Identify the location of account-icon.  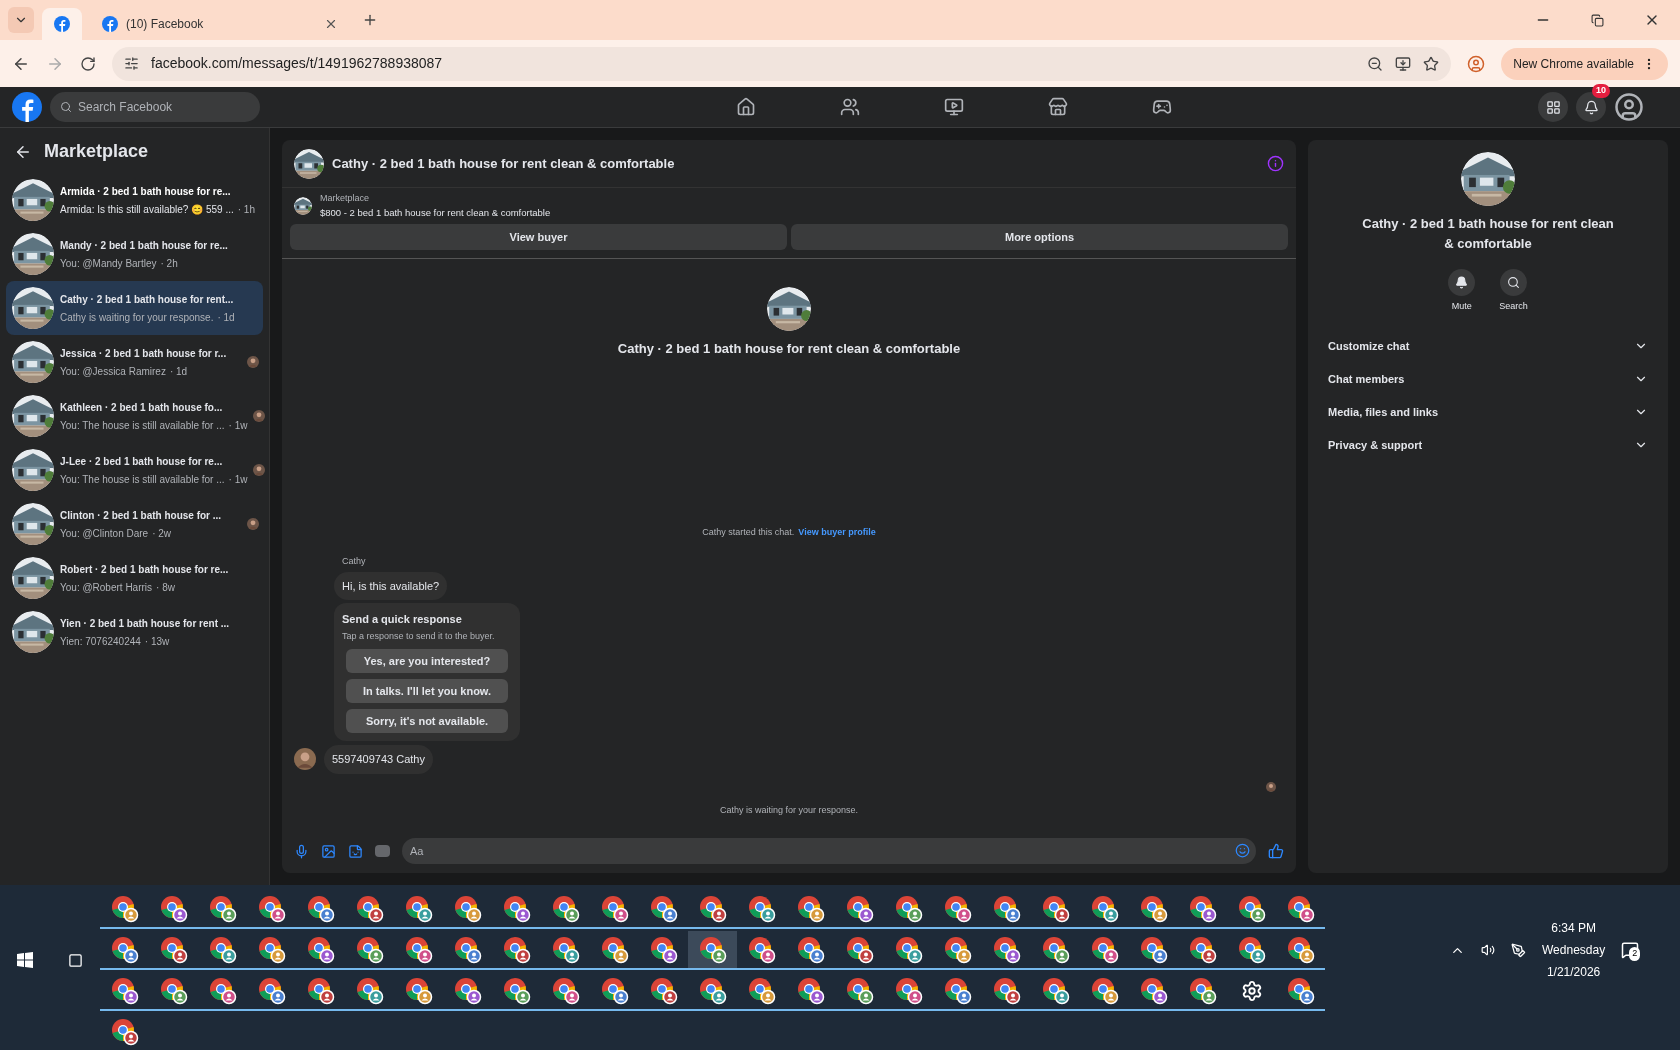
(1629, 107).